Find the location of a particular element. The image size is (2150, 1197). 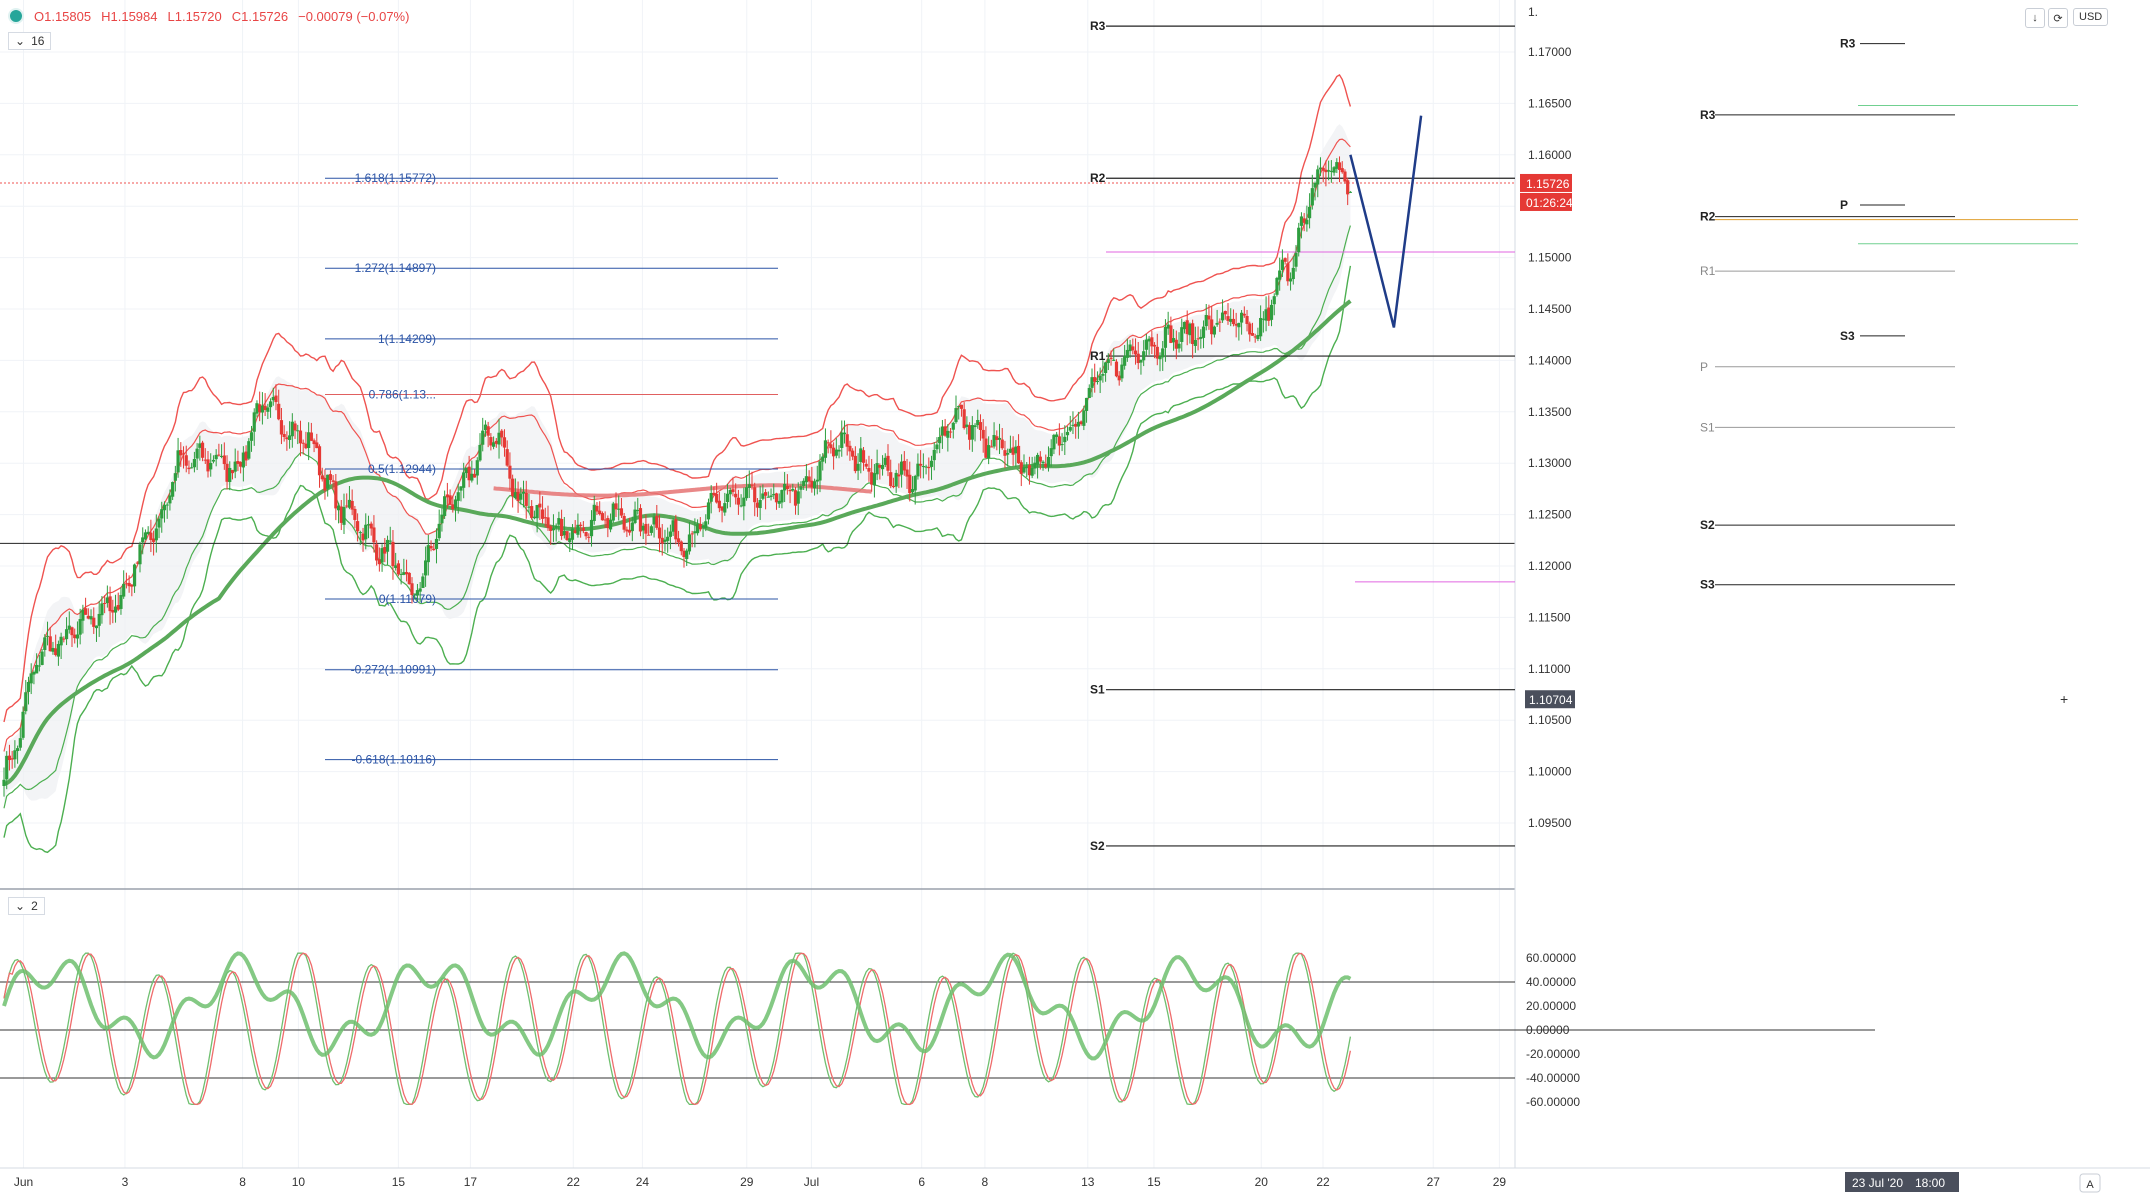

currency-button: USD is located at coordinates (2091, 17).